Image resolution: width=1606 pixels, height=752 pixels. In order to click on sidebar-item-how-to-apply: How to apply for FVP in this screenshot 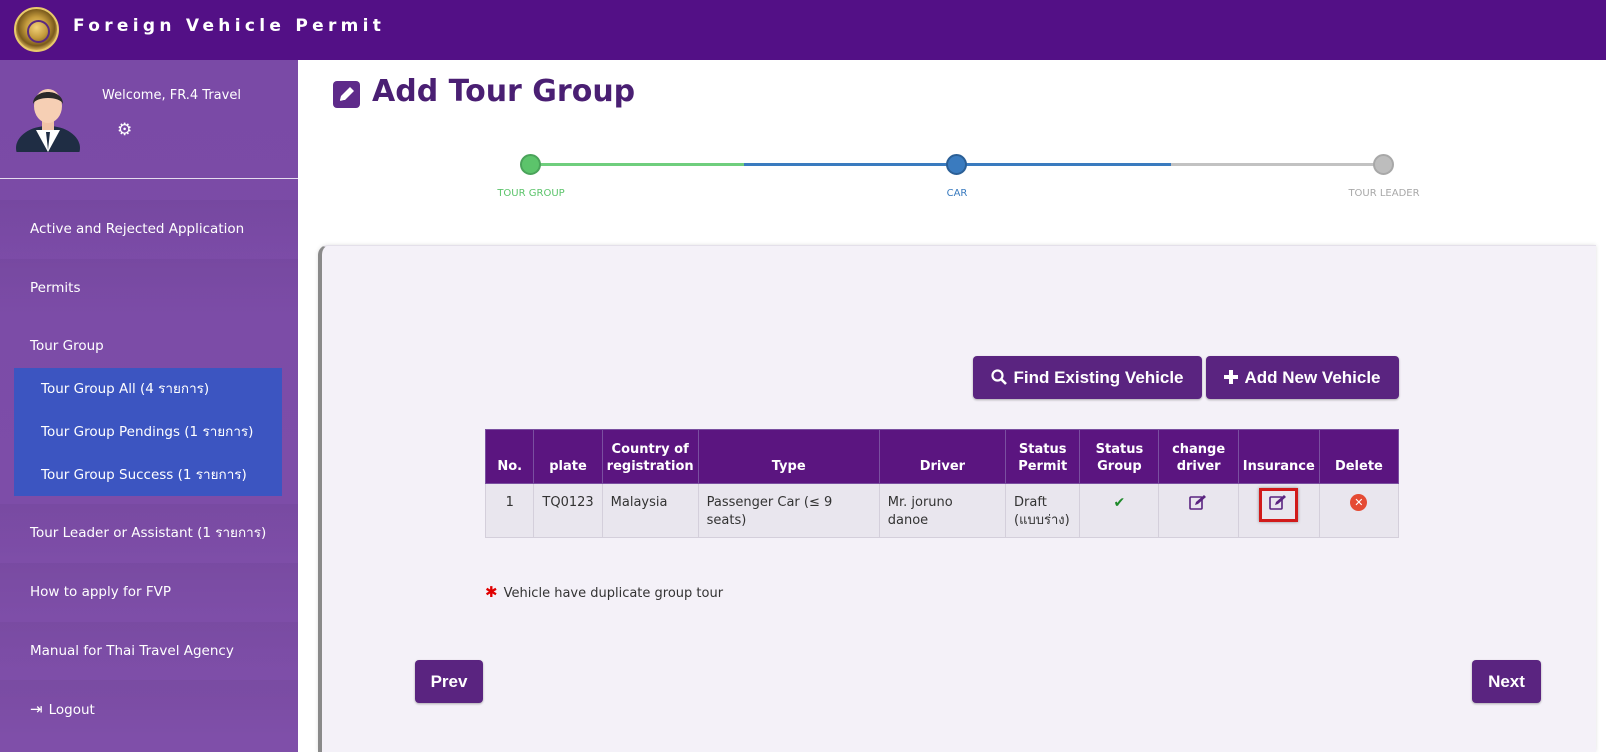, I will do `click(149, 592)`.